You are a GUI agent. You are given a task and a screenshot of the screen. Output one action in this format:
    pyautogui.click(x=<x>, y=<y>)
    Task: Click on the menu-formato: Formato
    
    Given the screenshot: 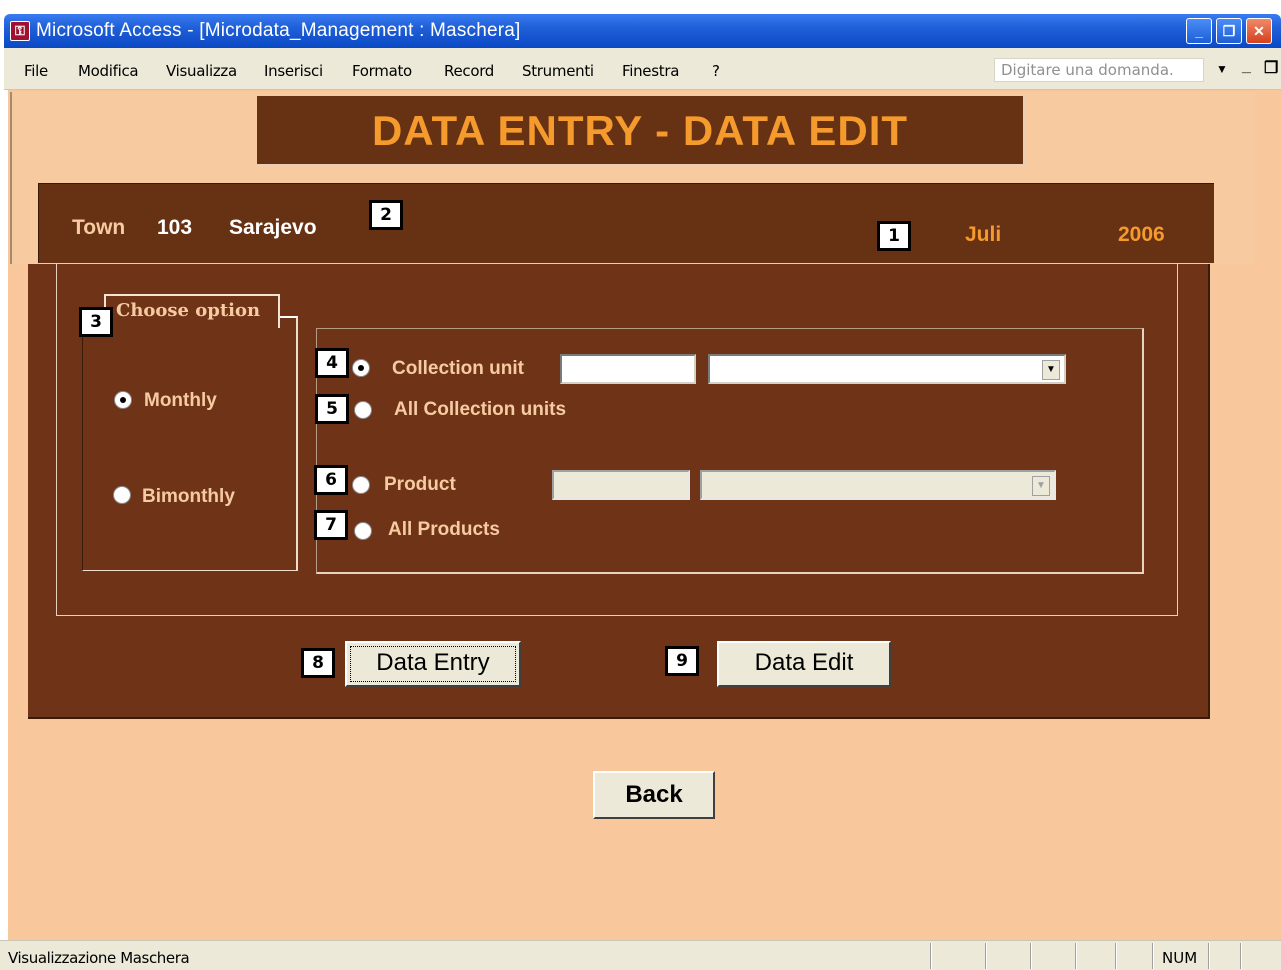 What is the action you would take?
    pyautogui.click(x=382, y=71)
    